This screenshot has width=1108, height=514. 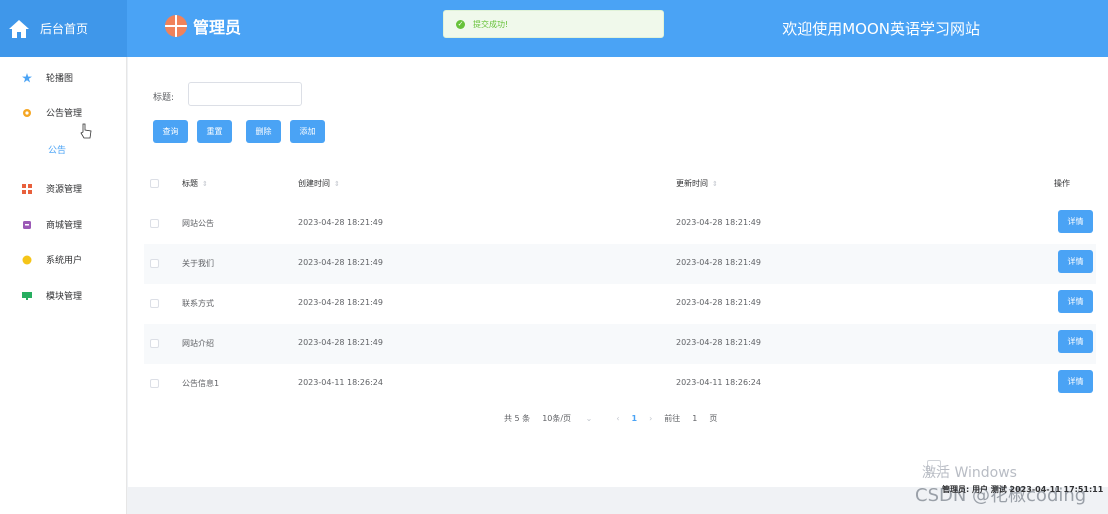 I want to click on grid-icon, so click(x=27, y=188).